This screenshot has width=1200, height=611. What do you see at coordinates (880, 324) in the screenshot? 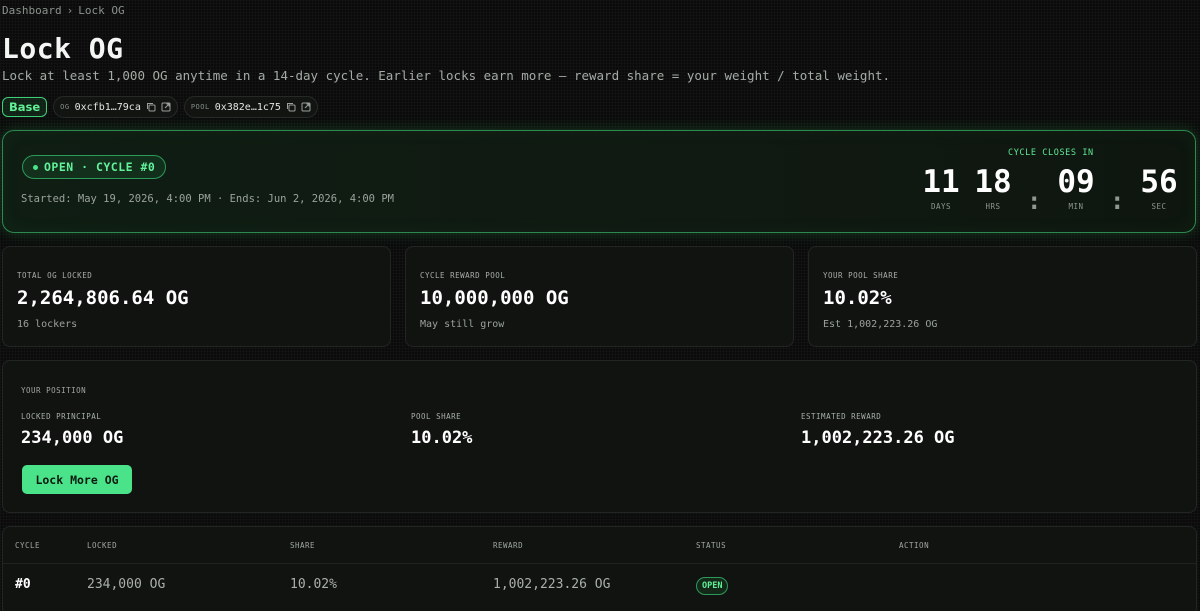
I see `stat-sub: Est 1,002,223.26 OG` at bounding box center [880, 324].